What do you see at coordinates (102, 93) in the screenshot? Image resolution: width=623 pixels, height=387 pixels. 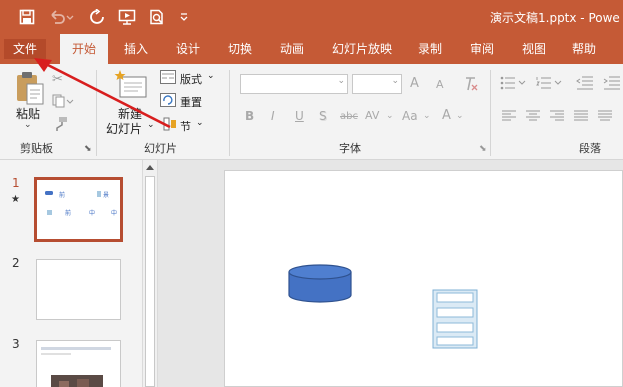 I see `annotation-arrow-icon` at bounding box center [102, 93].